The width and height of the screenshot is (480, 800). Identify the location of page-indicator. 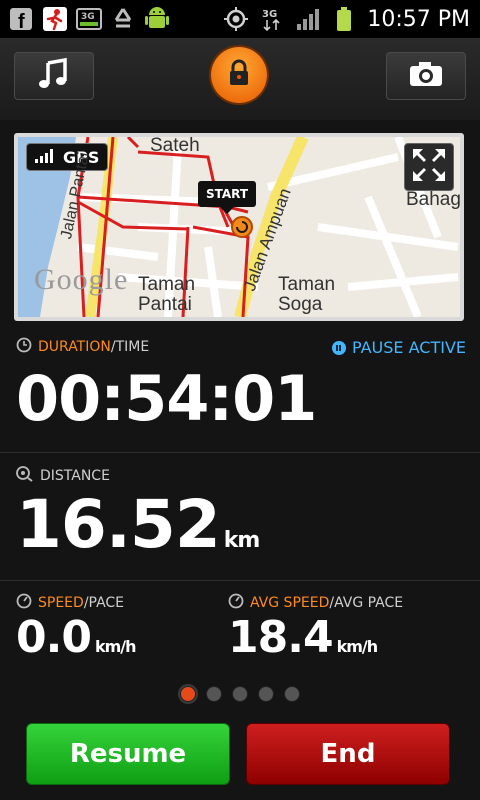
(240, 694).